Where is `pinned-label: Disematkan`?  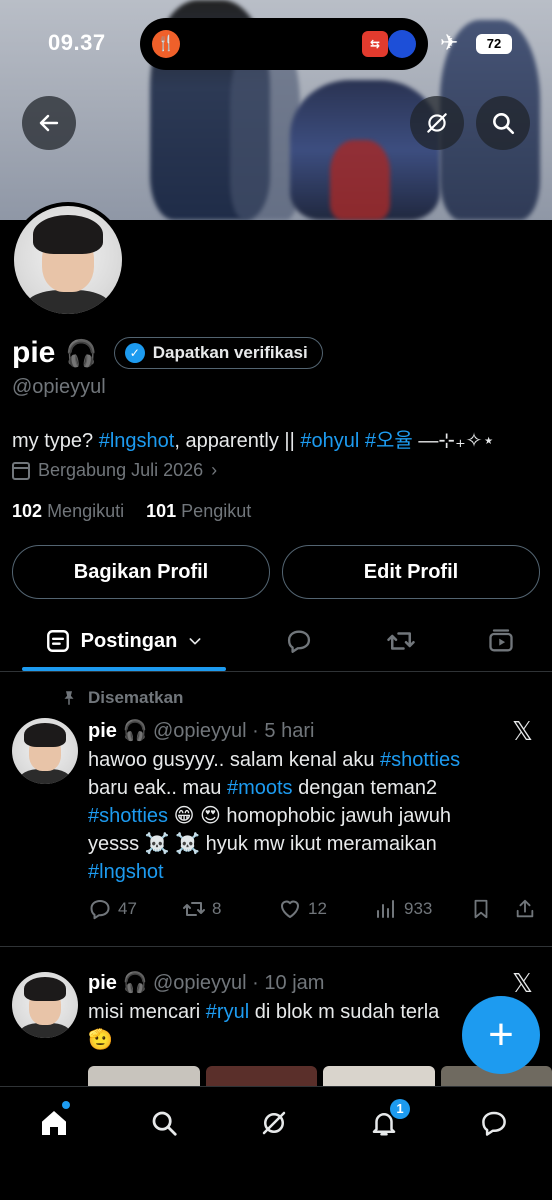 pinned-label: Disematkan is located at coordinates (136, 697).